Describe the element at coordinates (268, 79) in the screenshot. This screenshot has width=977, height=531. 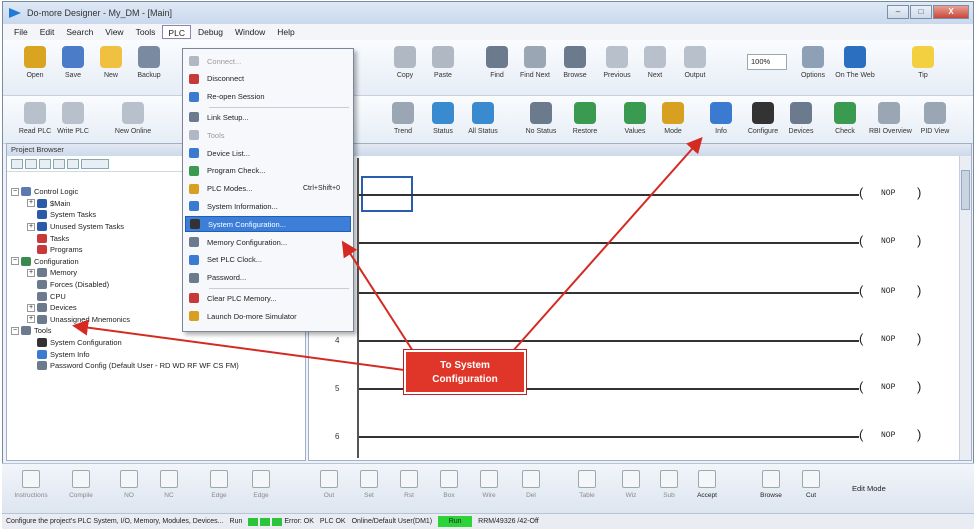
I see `plc-menu-item-disconnect: Disconnect` at that location.